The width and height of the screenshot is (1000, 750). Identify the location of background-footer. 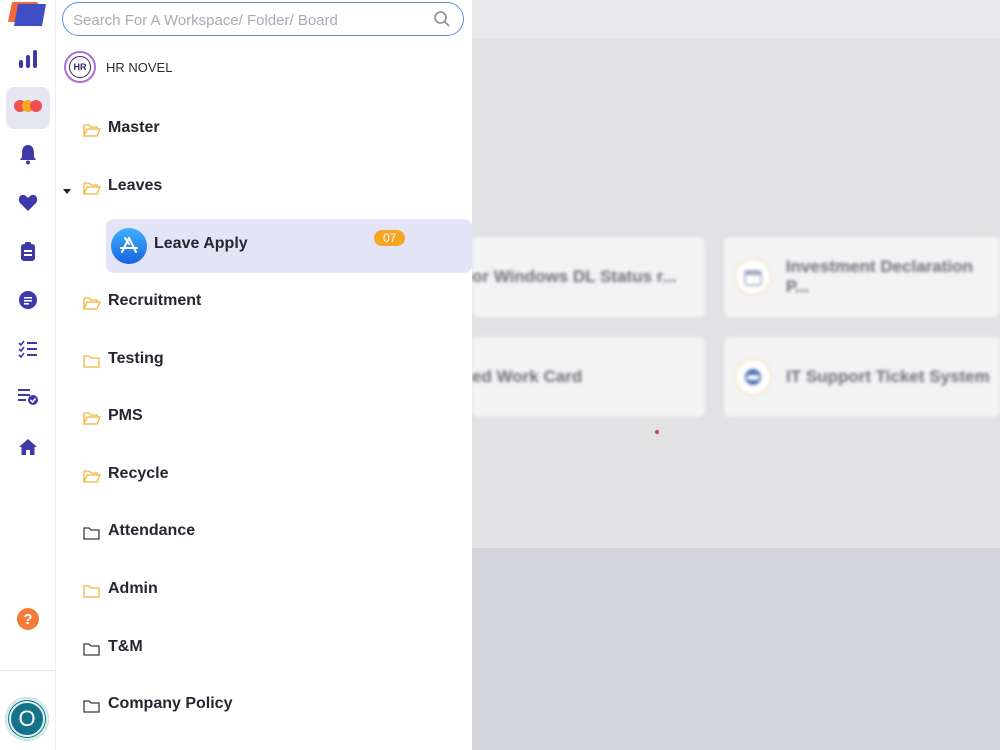
(736, 649).